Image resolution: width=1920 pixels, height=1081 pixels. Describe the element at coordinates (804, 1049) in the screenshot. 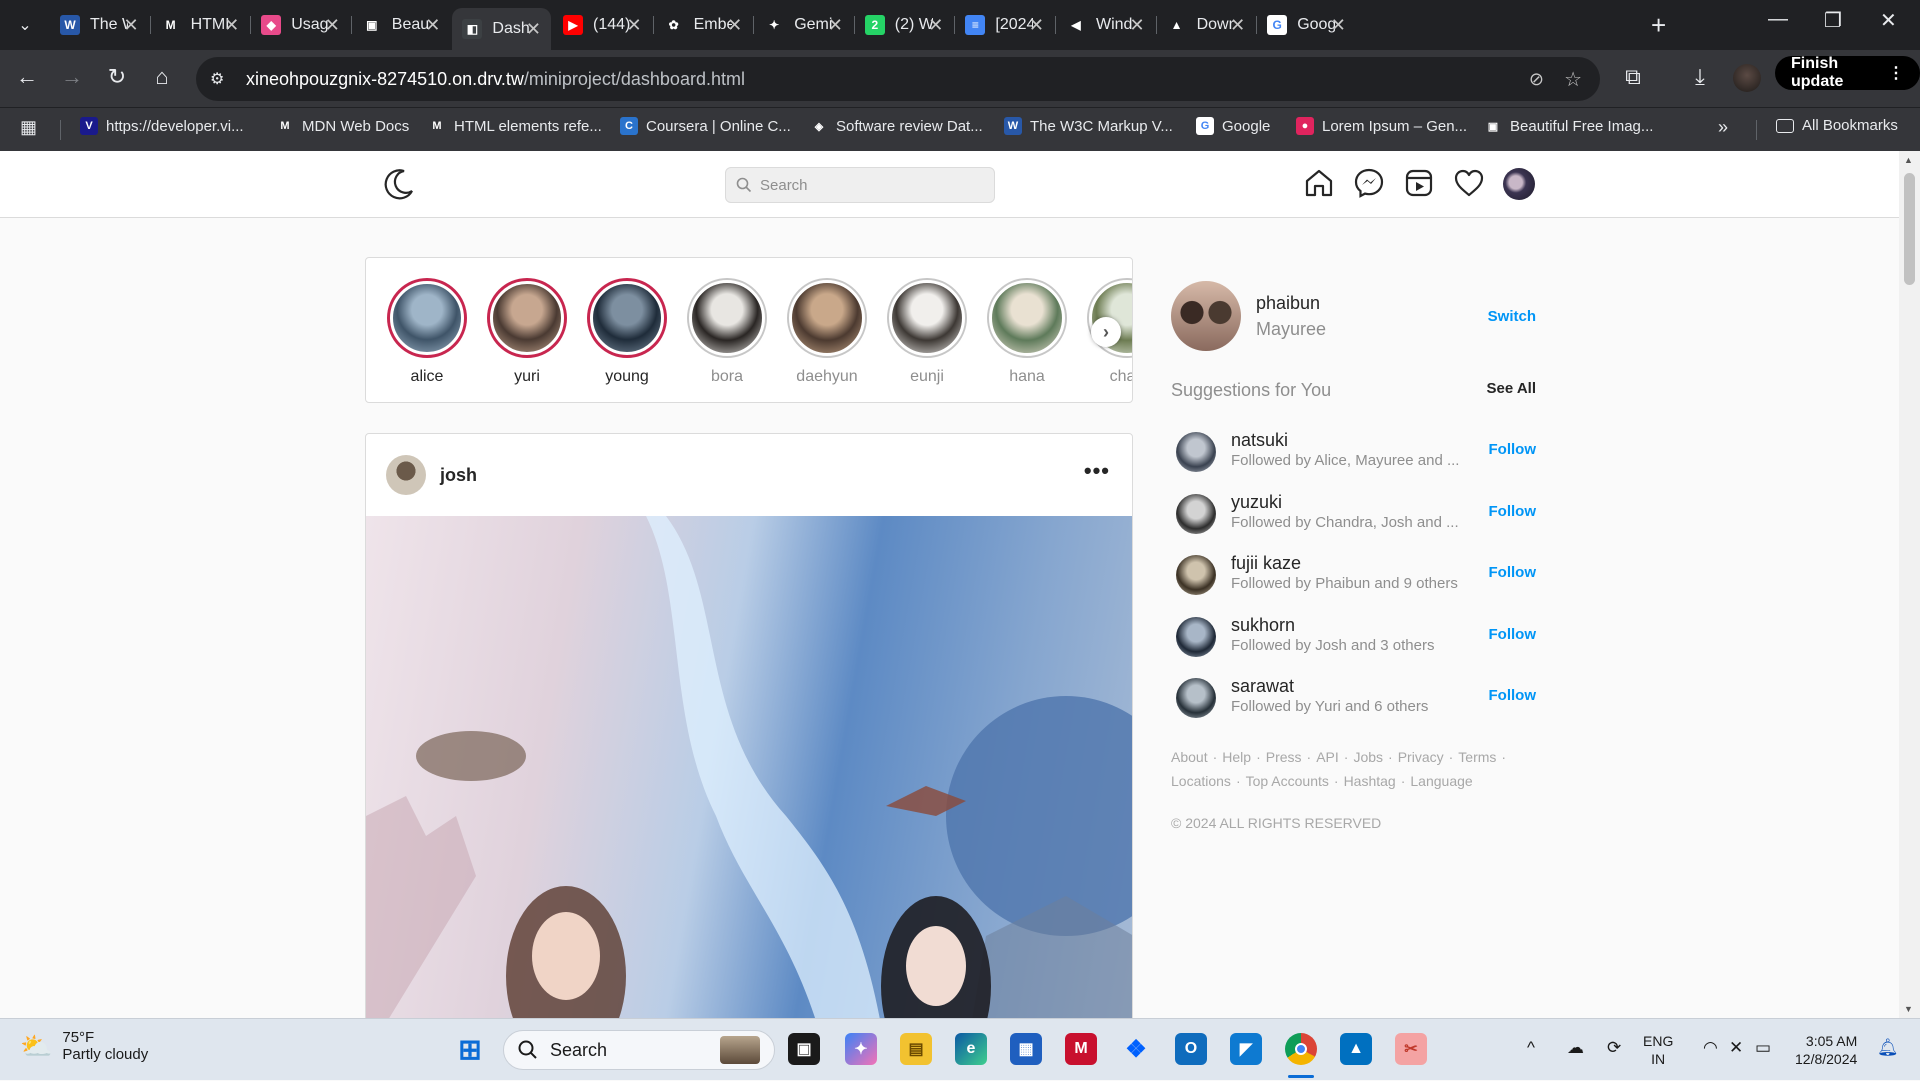

I see `task-view-icon: ▣` at that location.